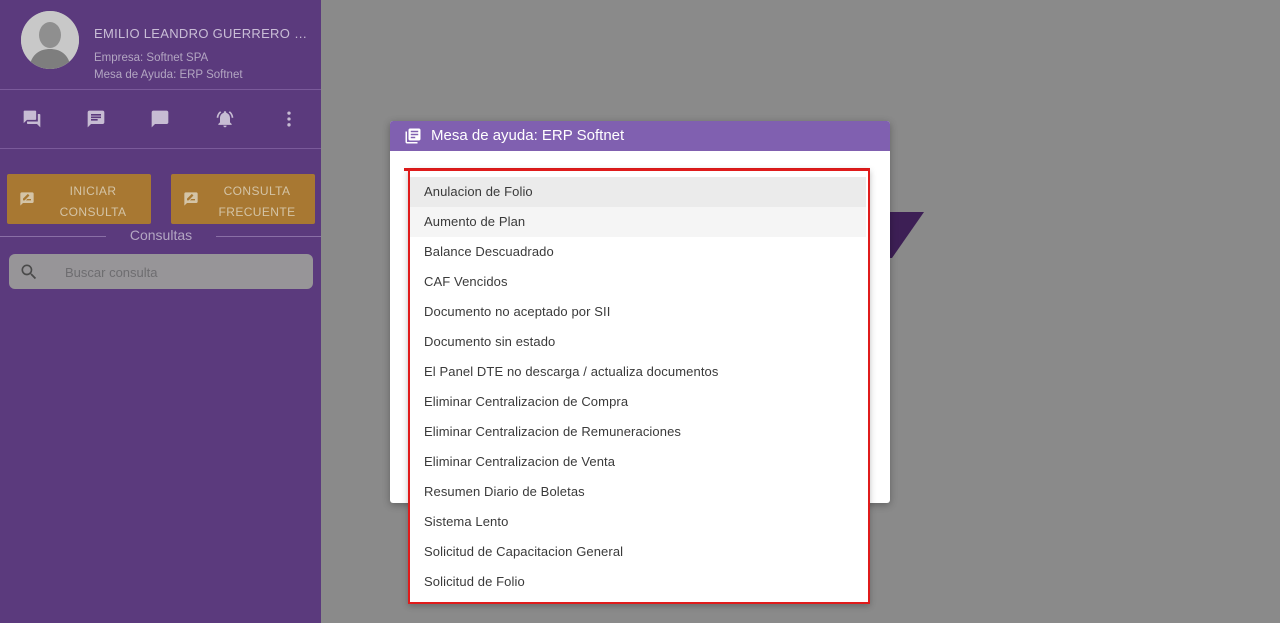 The width and height of the screenshot is (1280, 623). What do you see at coordinates (528, 135) in the screenshot?
I see `modal-title: Mesa de ayuda: ERP Softnet` at bounding box center [528, 135].